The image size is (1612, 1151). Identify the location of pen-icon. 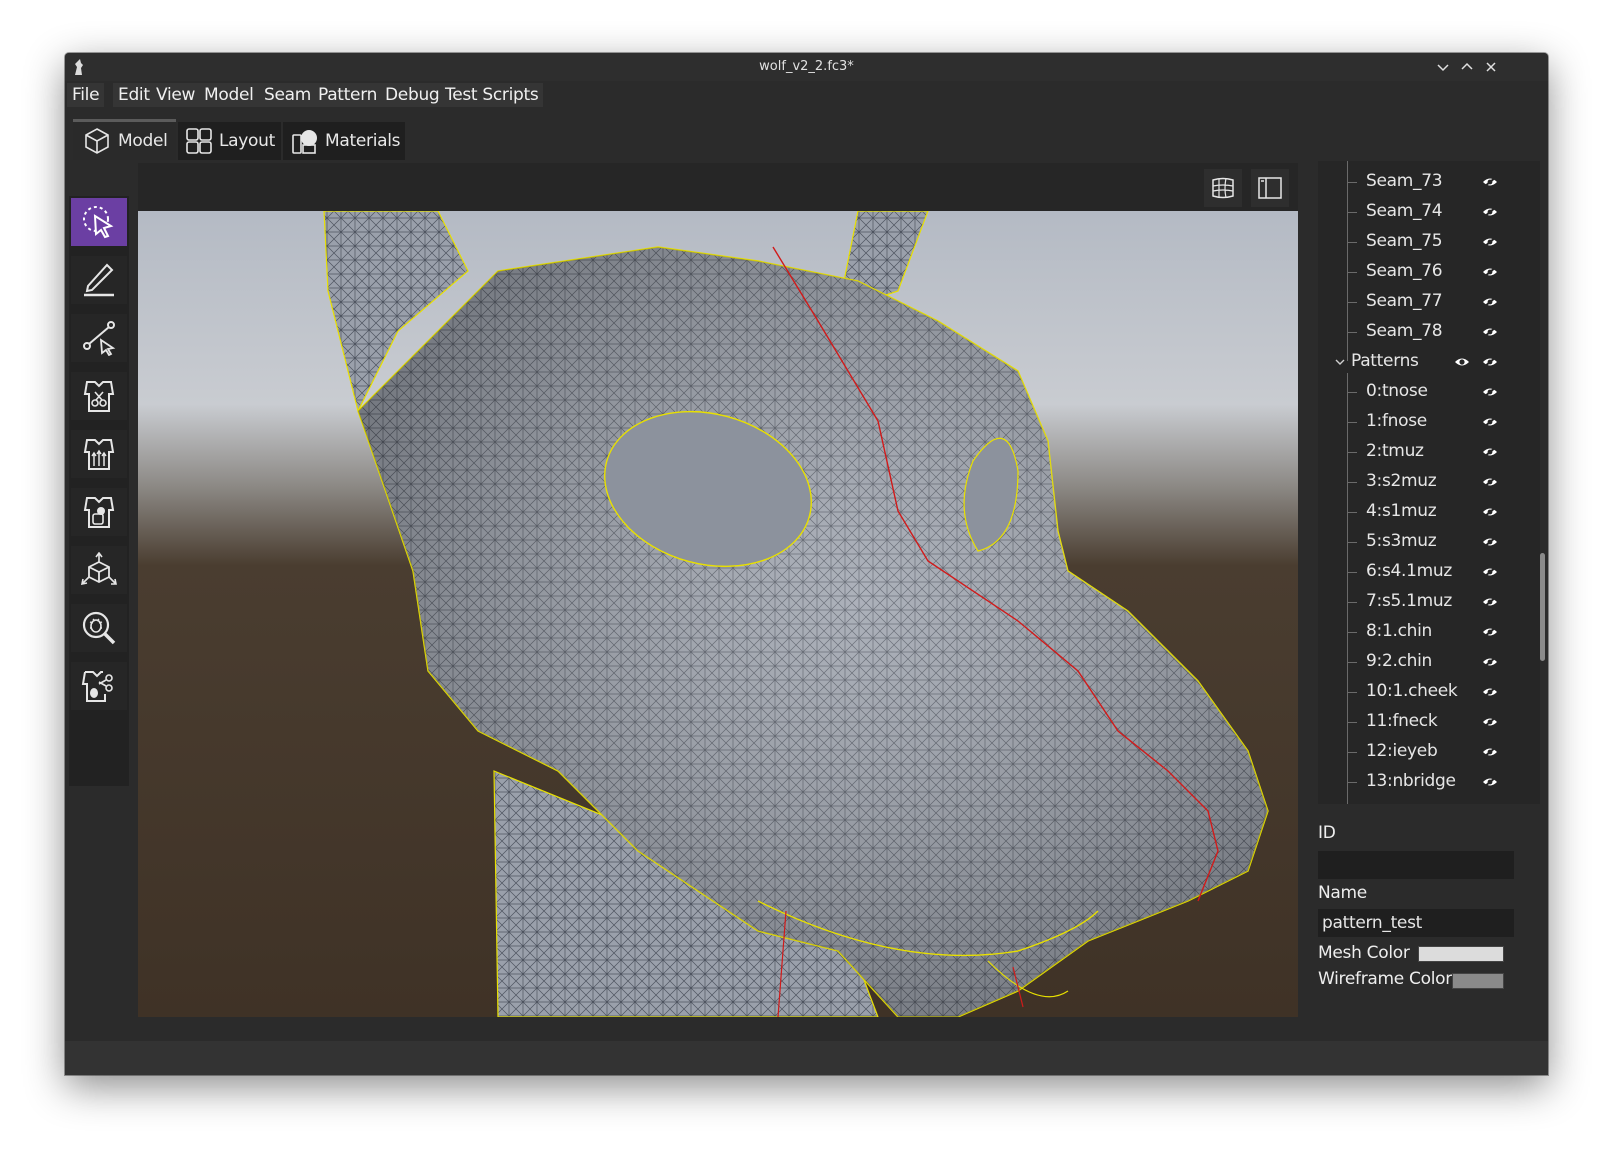
(99, 280).